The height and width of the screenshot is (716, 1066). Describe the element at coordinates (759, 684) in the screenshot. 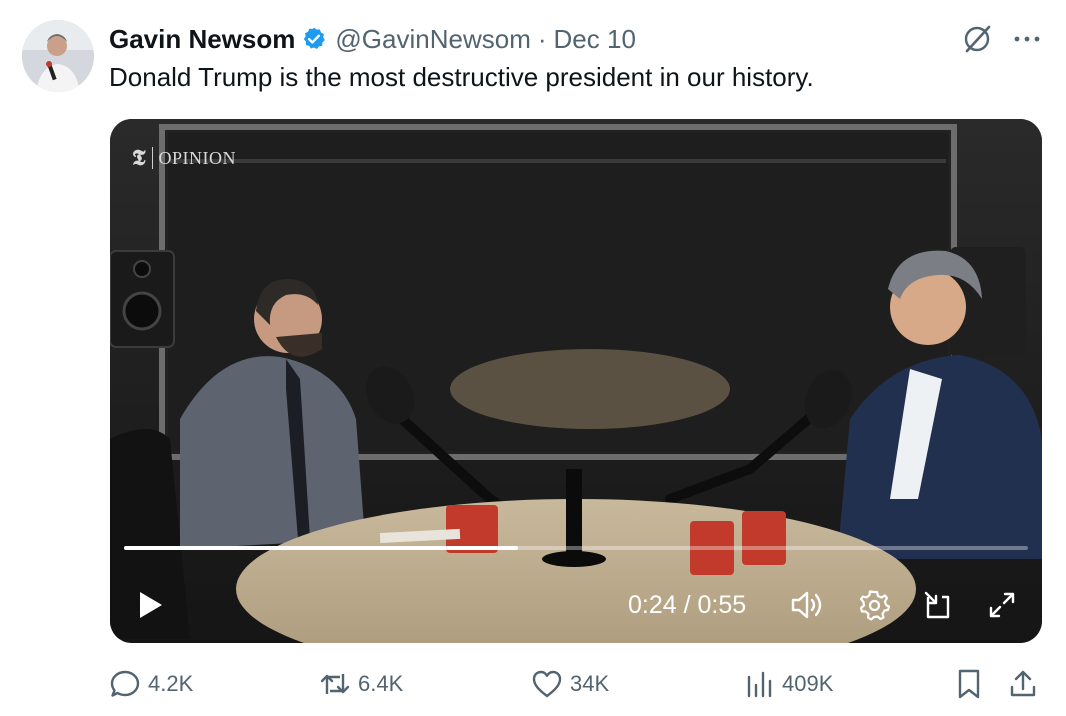

I see `views-icon` at that location.